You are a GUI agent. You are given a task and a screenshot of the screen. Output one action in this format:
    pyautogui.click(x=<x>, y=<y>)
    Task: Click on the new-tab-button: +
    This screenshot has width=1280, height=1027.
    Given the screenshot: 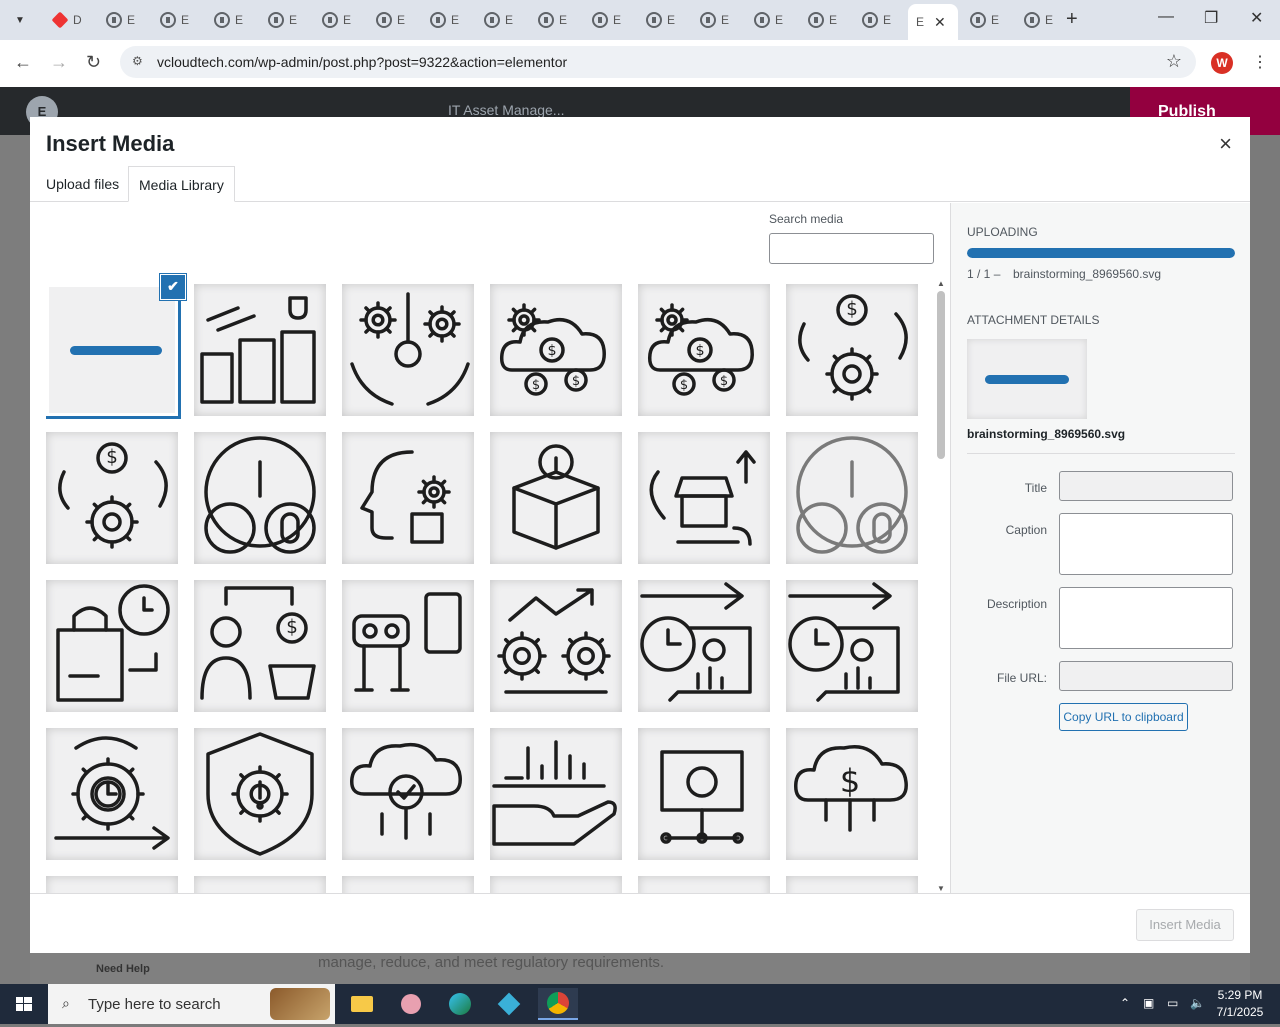 What is the action you would take?
    pyautogui.click(x=1072, y=19)
    